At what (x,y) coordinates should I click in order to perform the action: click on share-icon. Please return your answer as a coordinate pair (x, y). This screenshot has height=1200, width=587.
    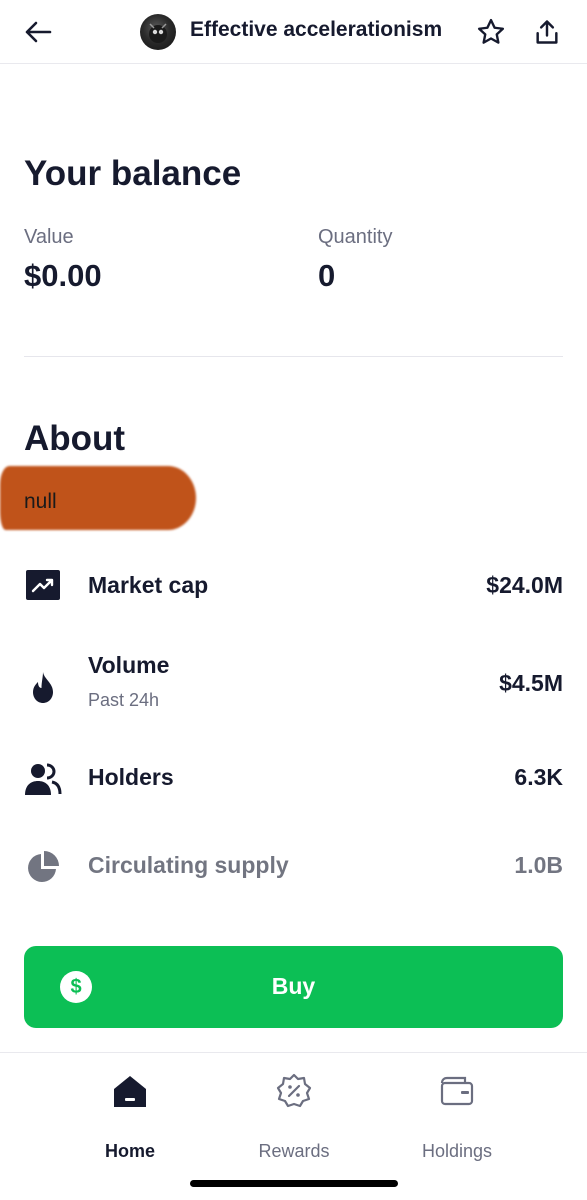
    Looking at the image, I should click on (547, 32).